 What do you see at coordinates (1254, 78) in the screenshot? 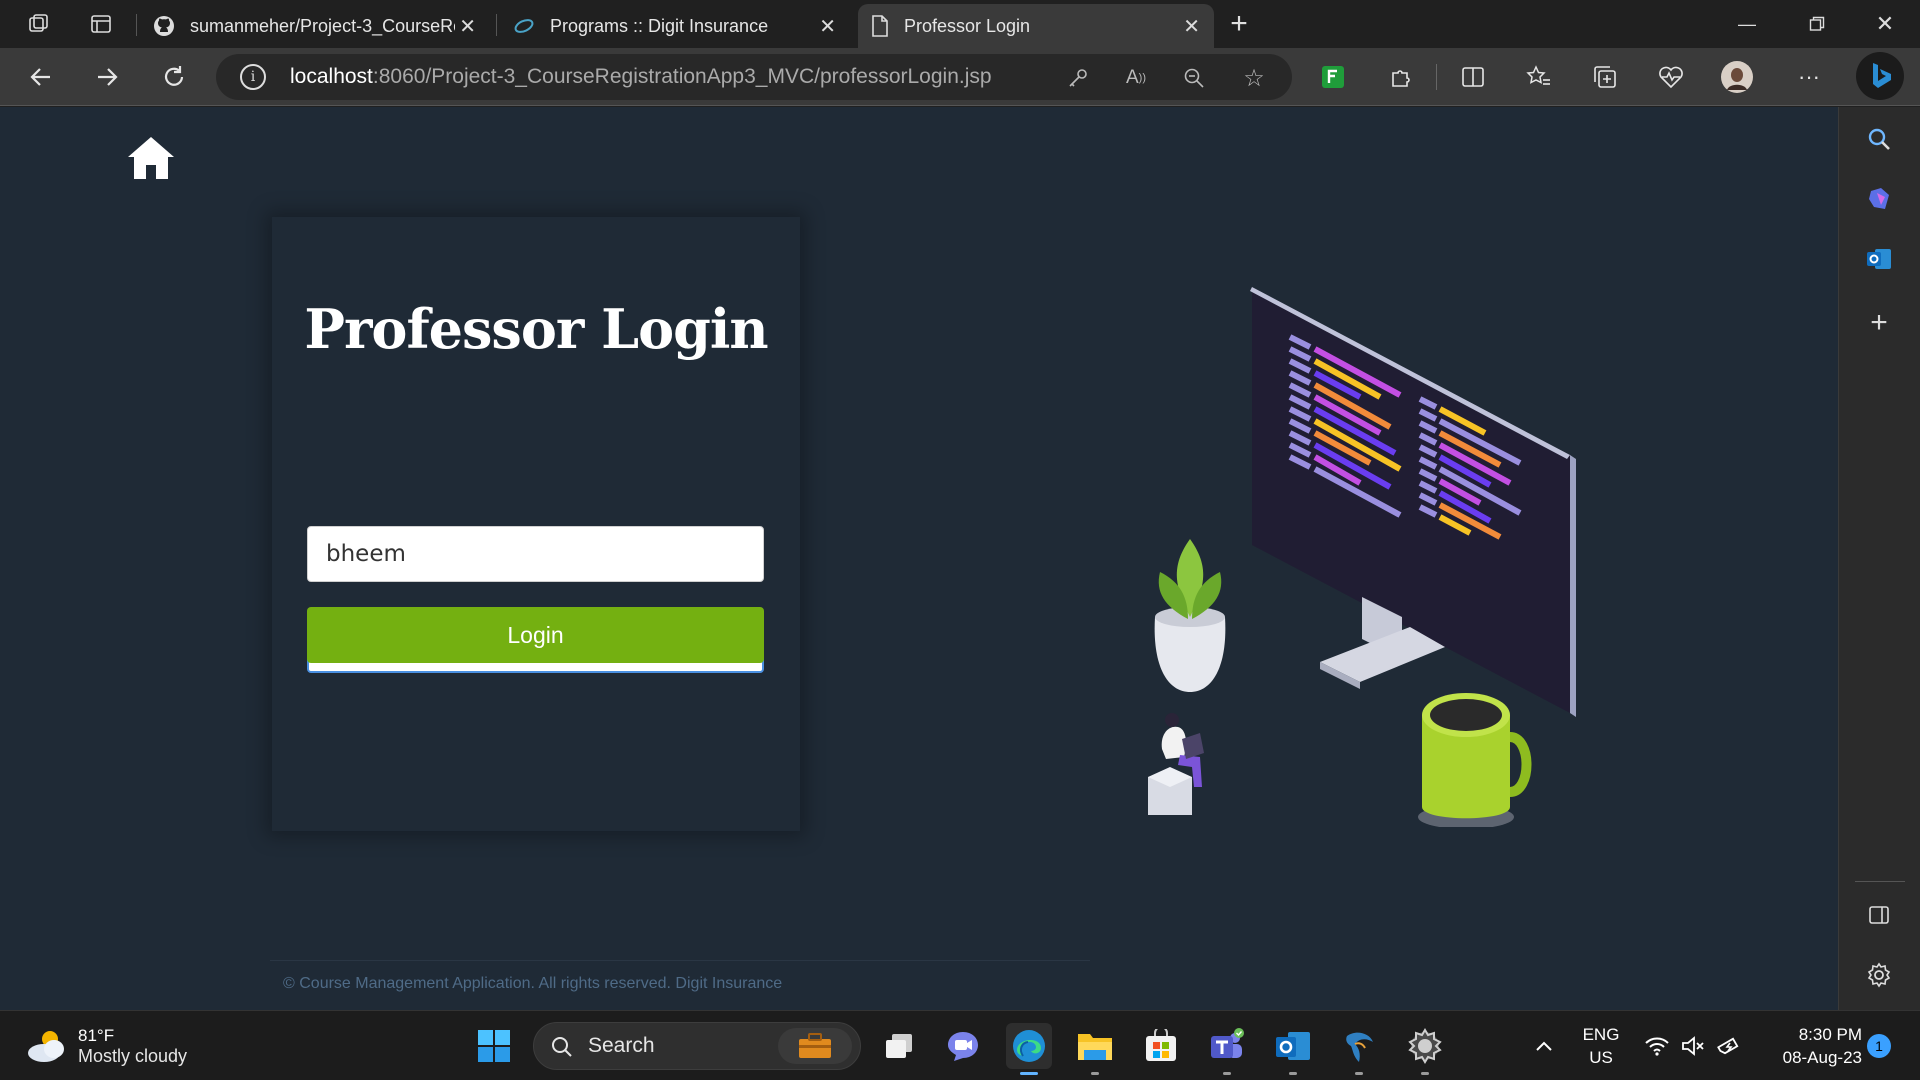
I see `favorite-star-icon: ☆` at bounding box center [1254, 78].